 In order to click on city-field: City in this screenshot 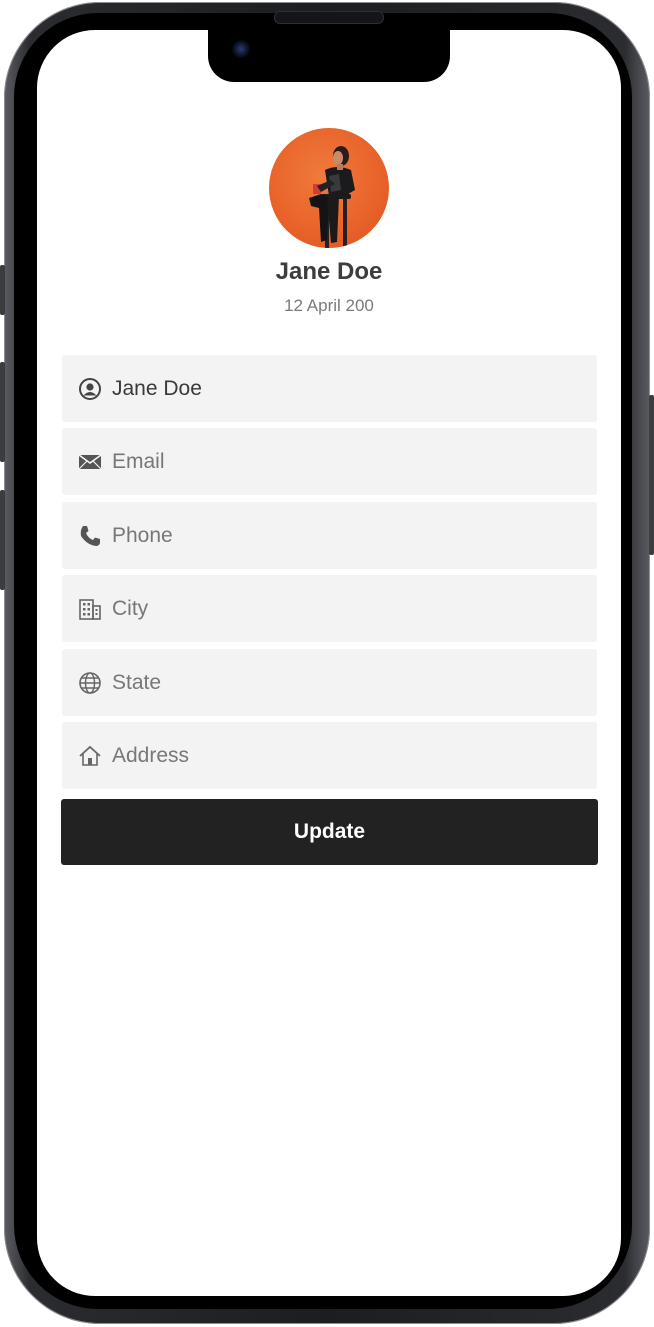, I will do `click(329, 608)`.